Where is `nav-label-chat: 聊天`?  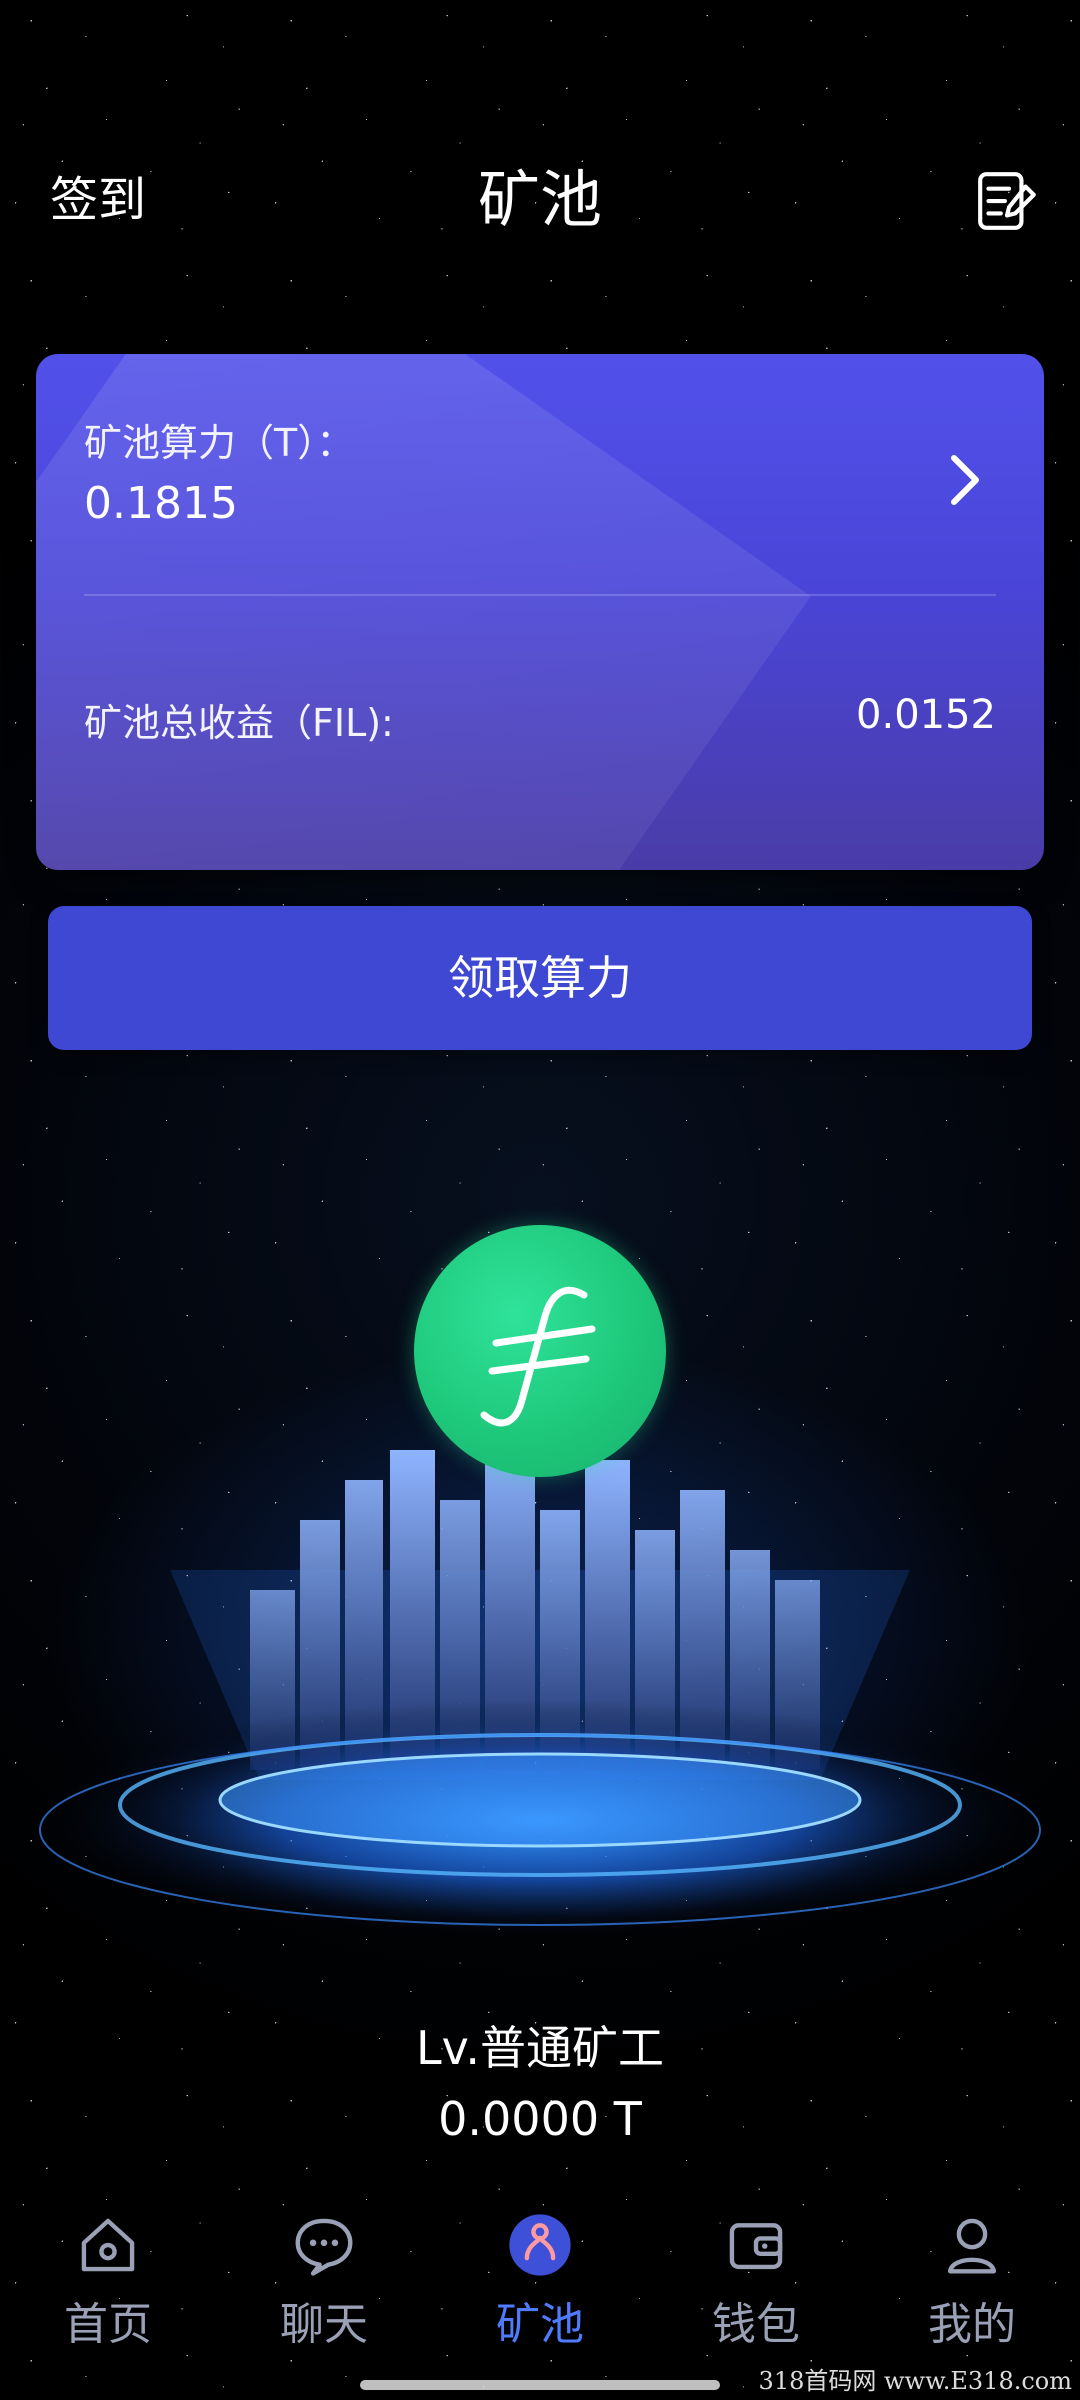 nav-label-chat: 聊天 is located at coordinates (324, 2324).